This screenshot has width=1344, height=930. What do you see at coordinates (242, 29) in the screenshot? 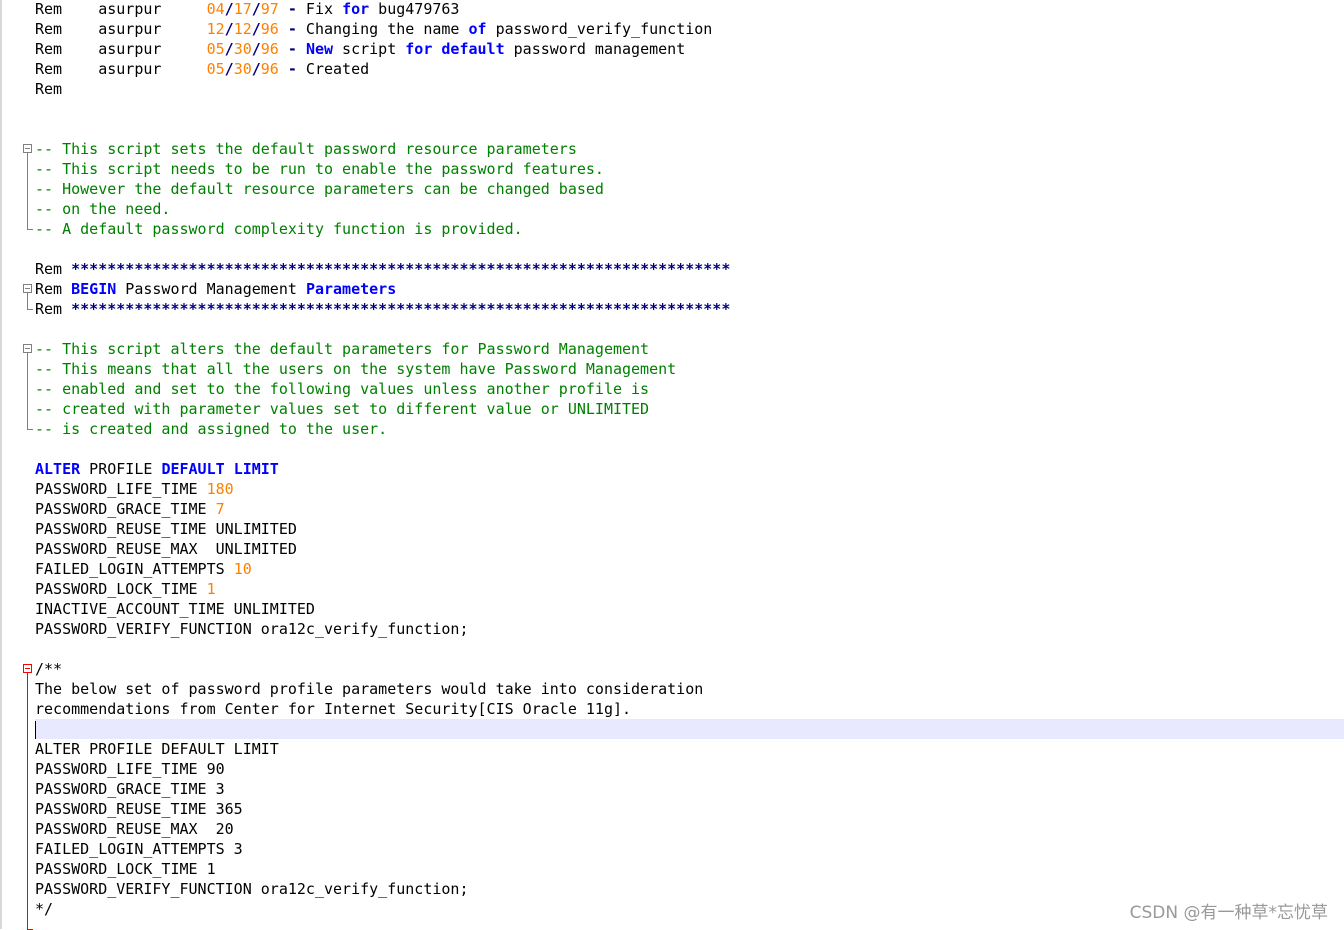
I see `code-token: 12` at bounding box center [242, 29].